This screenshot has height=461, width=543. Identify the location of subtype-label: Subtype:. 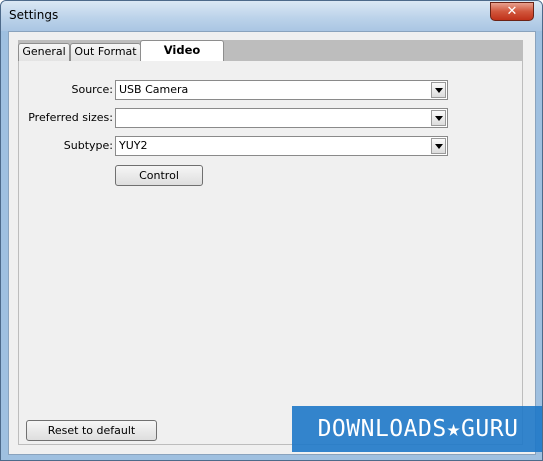
(88, 145).